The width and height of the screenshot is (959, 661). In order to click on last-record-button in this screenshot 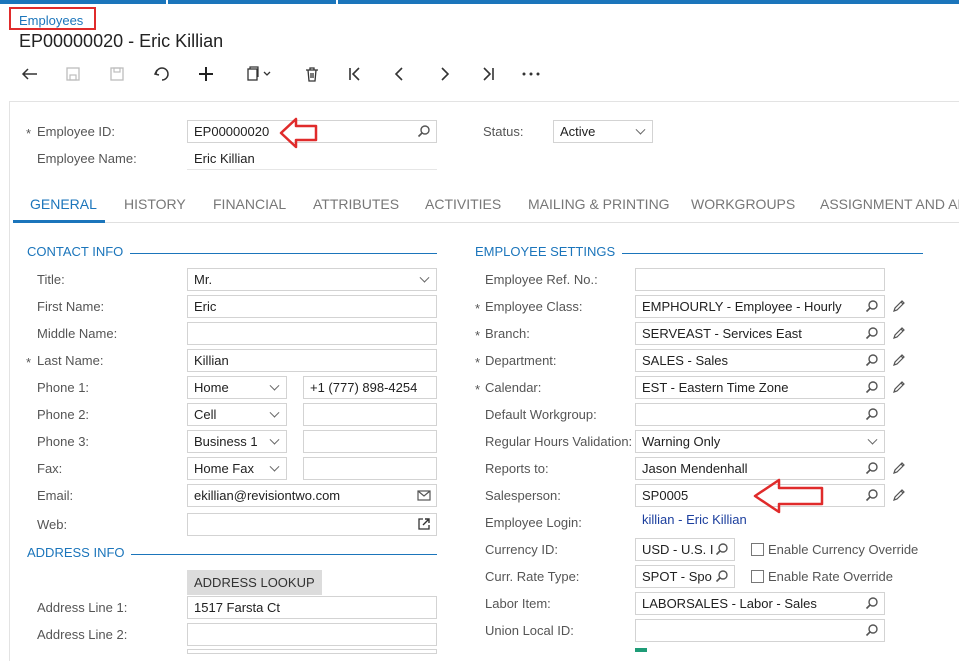, I will do `click(488, 74)`.